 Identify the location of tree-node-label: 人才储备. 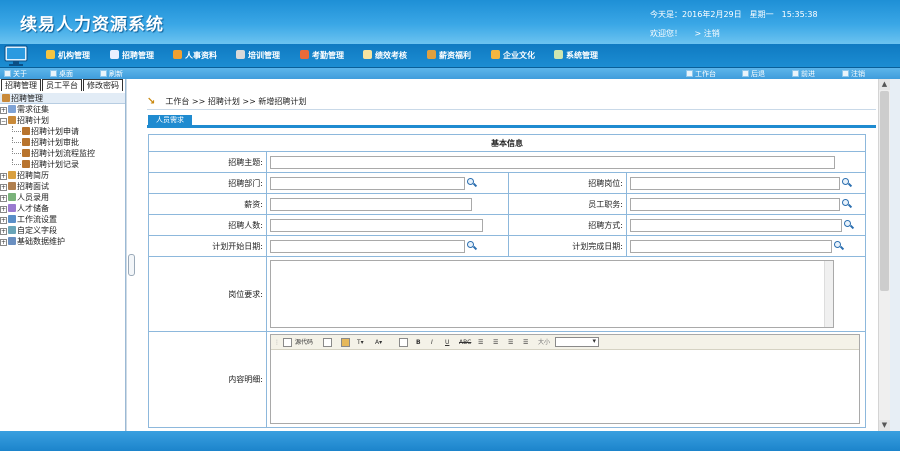
(33, 208).